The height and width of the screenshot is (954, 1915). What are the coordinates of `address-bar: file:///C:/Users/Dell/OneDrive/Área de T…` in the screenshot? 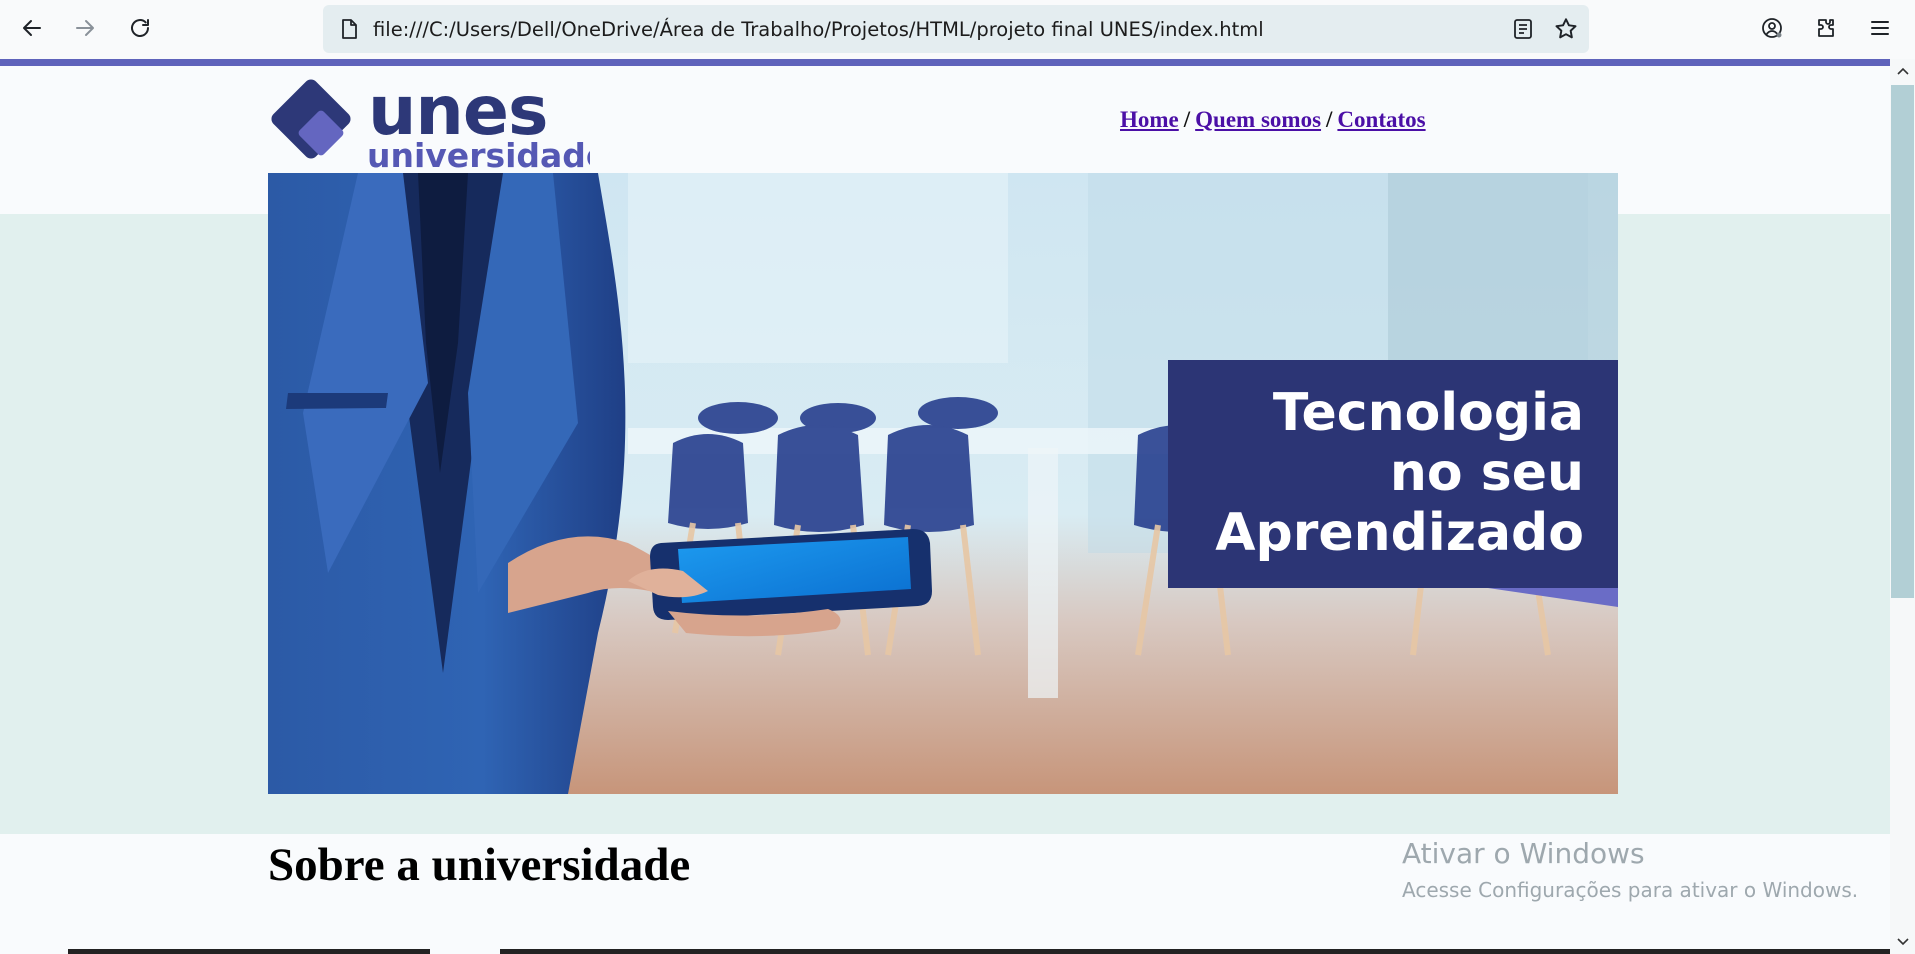 It's located at (956, 29).